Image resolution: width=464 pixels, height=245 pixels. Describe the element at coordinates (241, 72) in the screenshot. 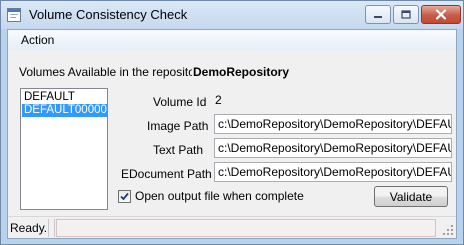

I see `repository-name: DemoRepository` at that location.